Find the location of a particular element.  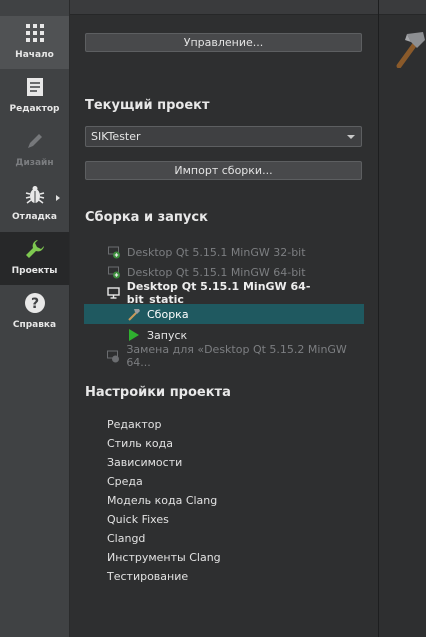

settings-item-clang-code-model: Модель кода Clang is located at coordinates (162, 500).